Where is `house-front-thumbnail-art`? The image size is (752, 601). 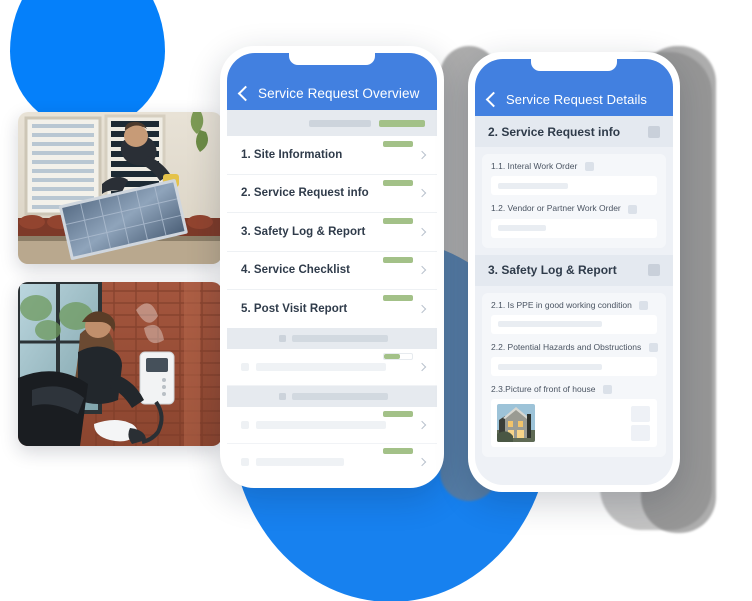 house-front-thumbnail-art is located at coordinates (516, 423).